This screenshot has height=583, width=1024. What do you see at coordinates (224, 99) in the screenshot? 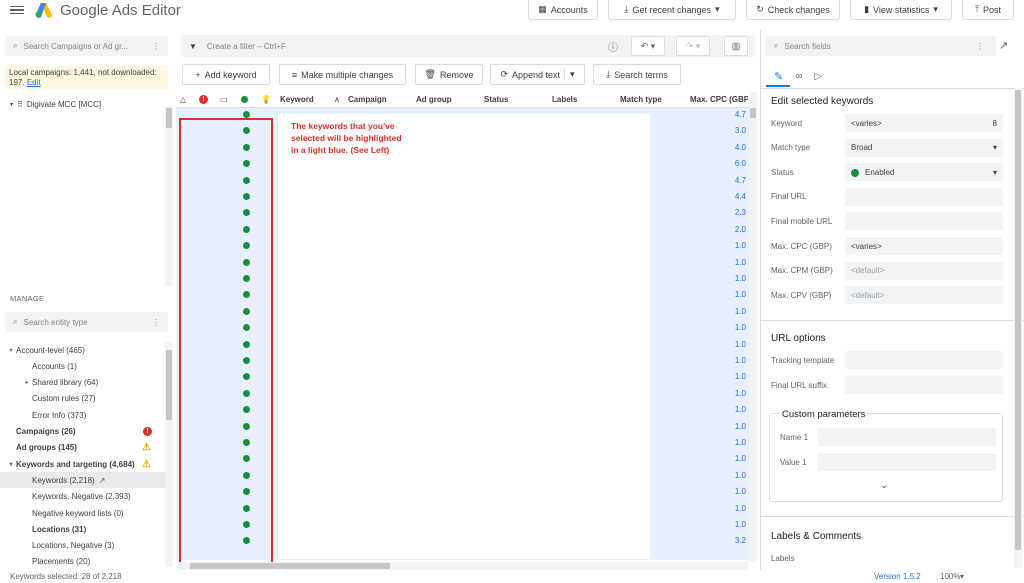
I see `comment-column-icon: ▭` at bounding box center [224, 99].